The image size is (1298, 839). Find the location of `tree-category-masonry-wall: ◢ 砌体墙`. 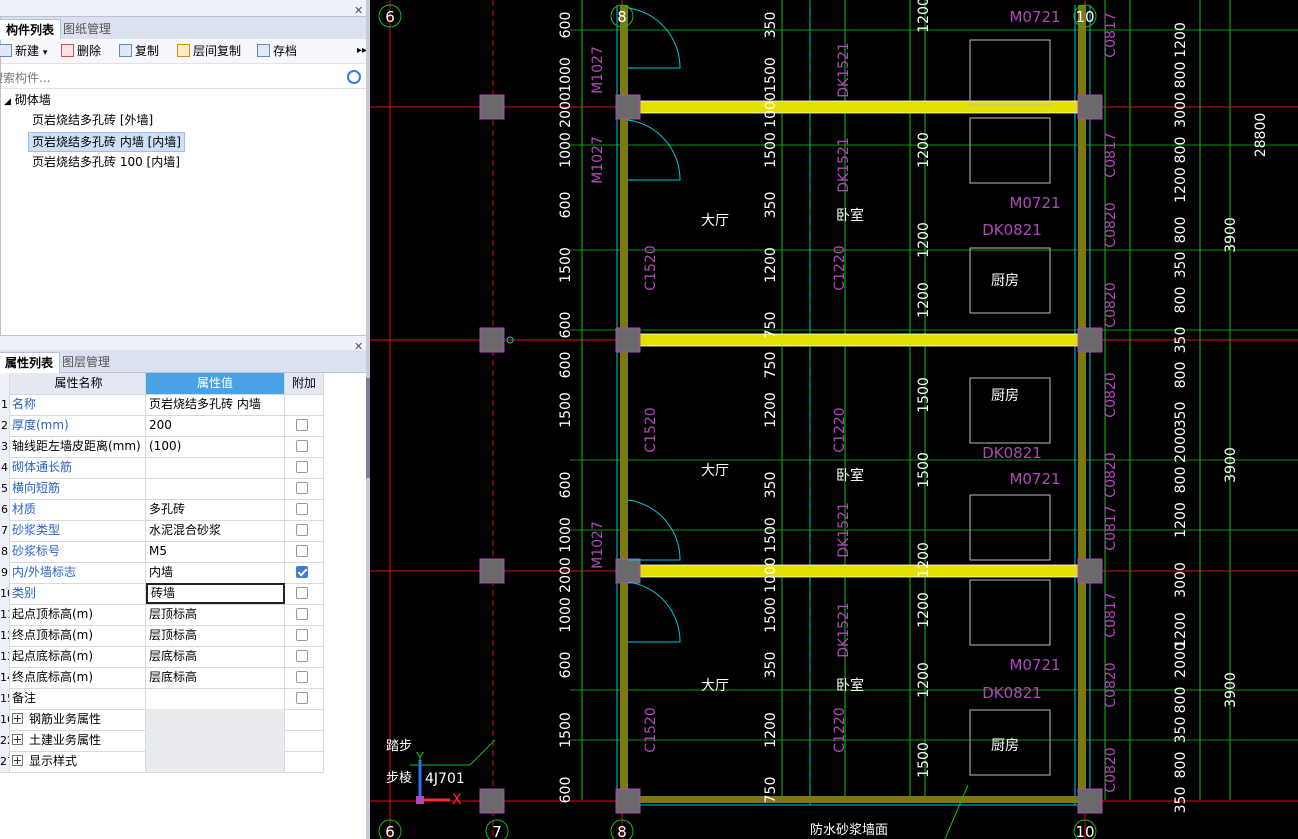

tree-category-masonry-wall: ◢ 砌体墙 is located at coordinates (27, 100).